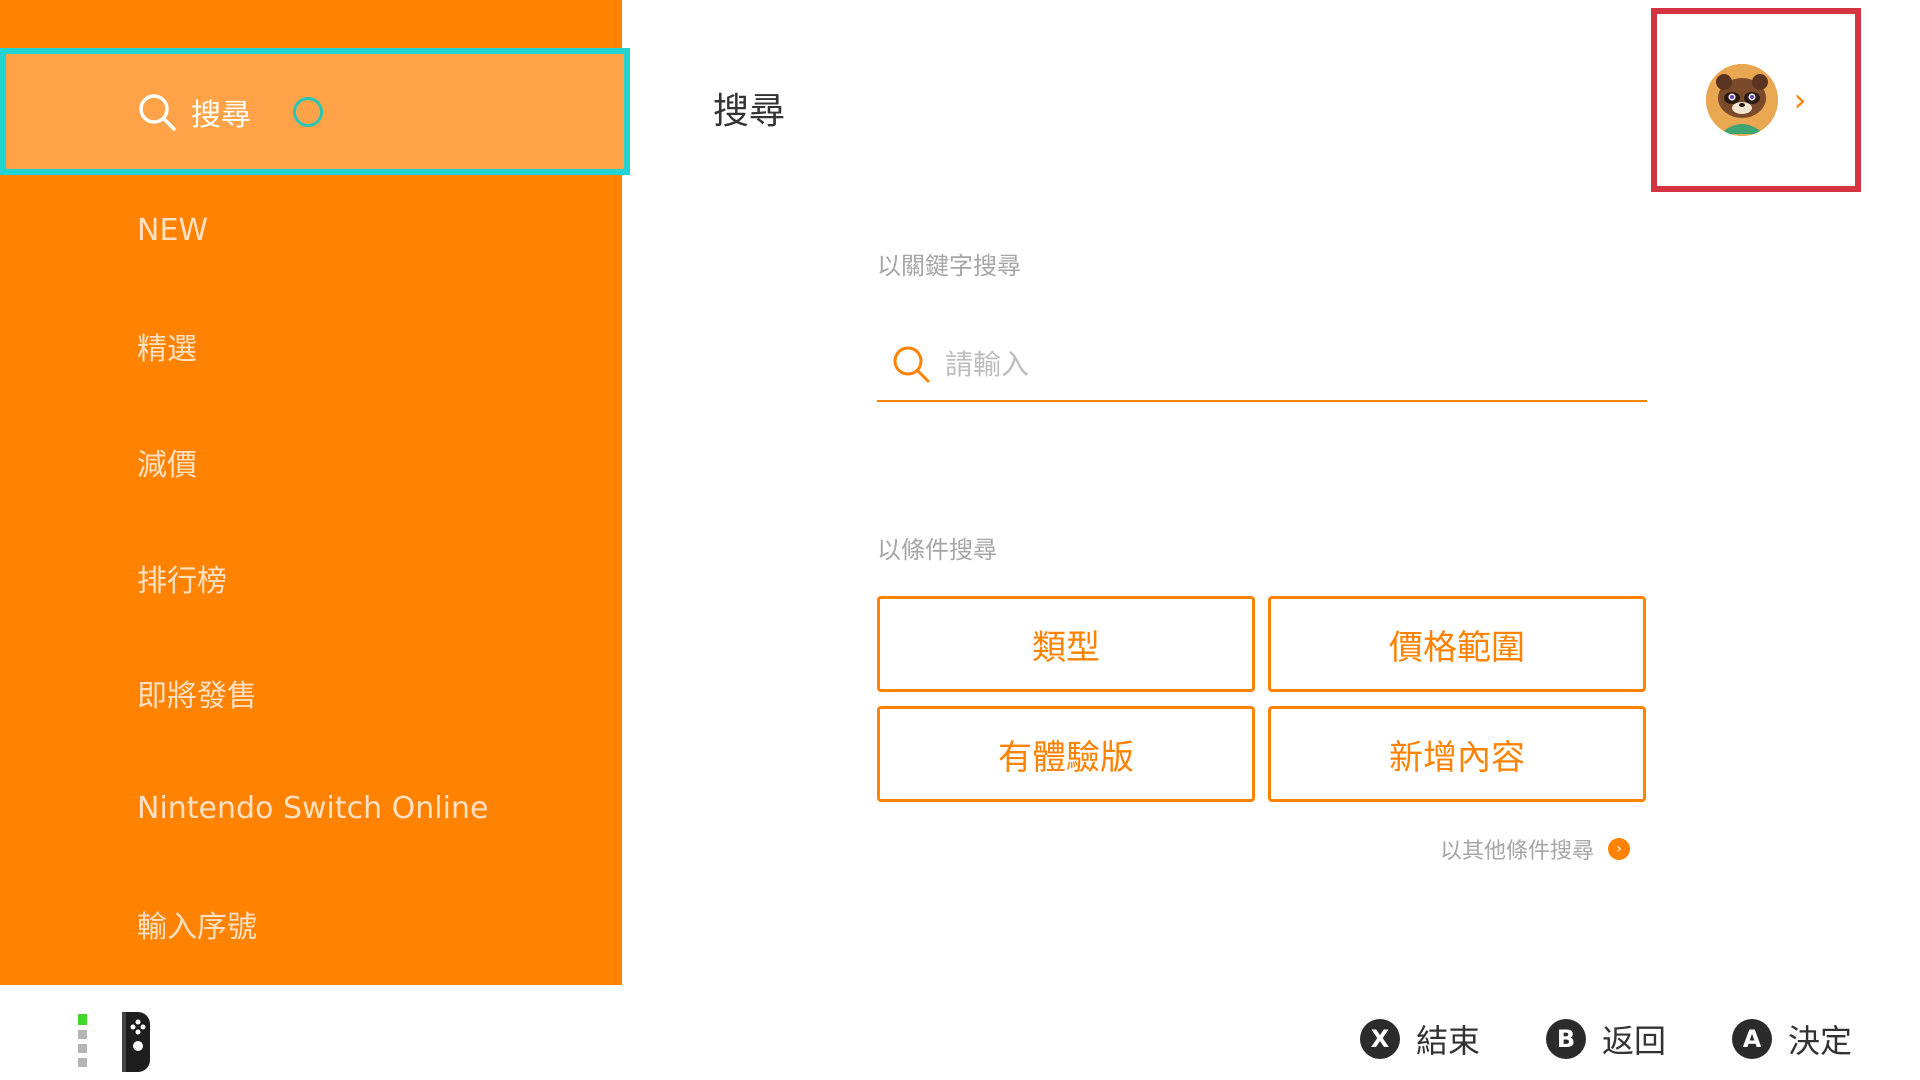 The height and width of the screenshot is (1080, 1920). I want to click on sidebar-item-label: 搜尋, so click(221, 115).